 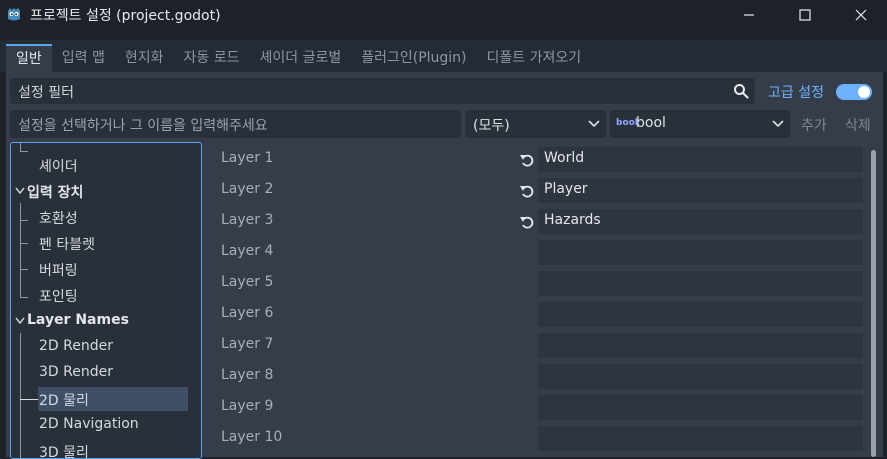 What do you see at coordinates (854, 92) in the screenshot?
I see `advanced-settings-toggle` at bounding box center [854, 92].